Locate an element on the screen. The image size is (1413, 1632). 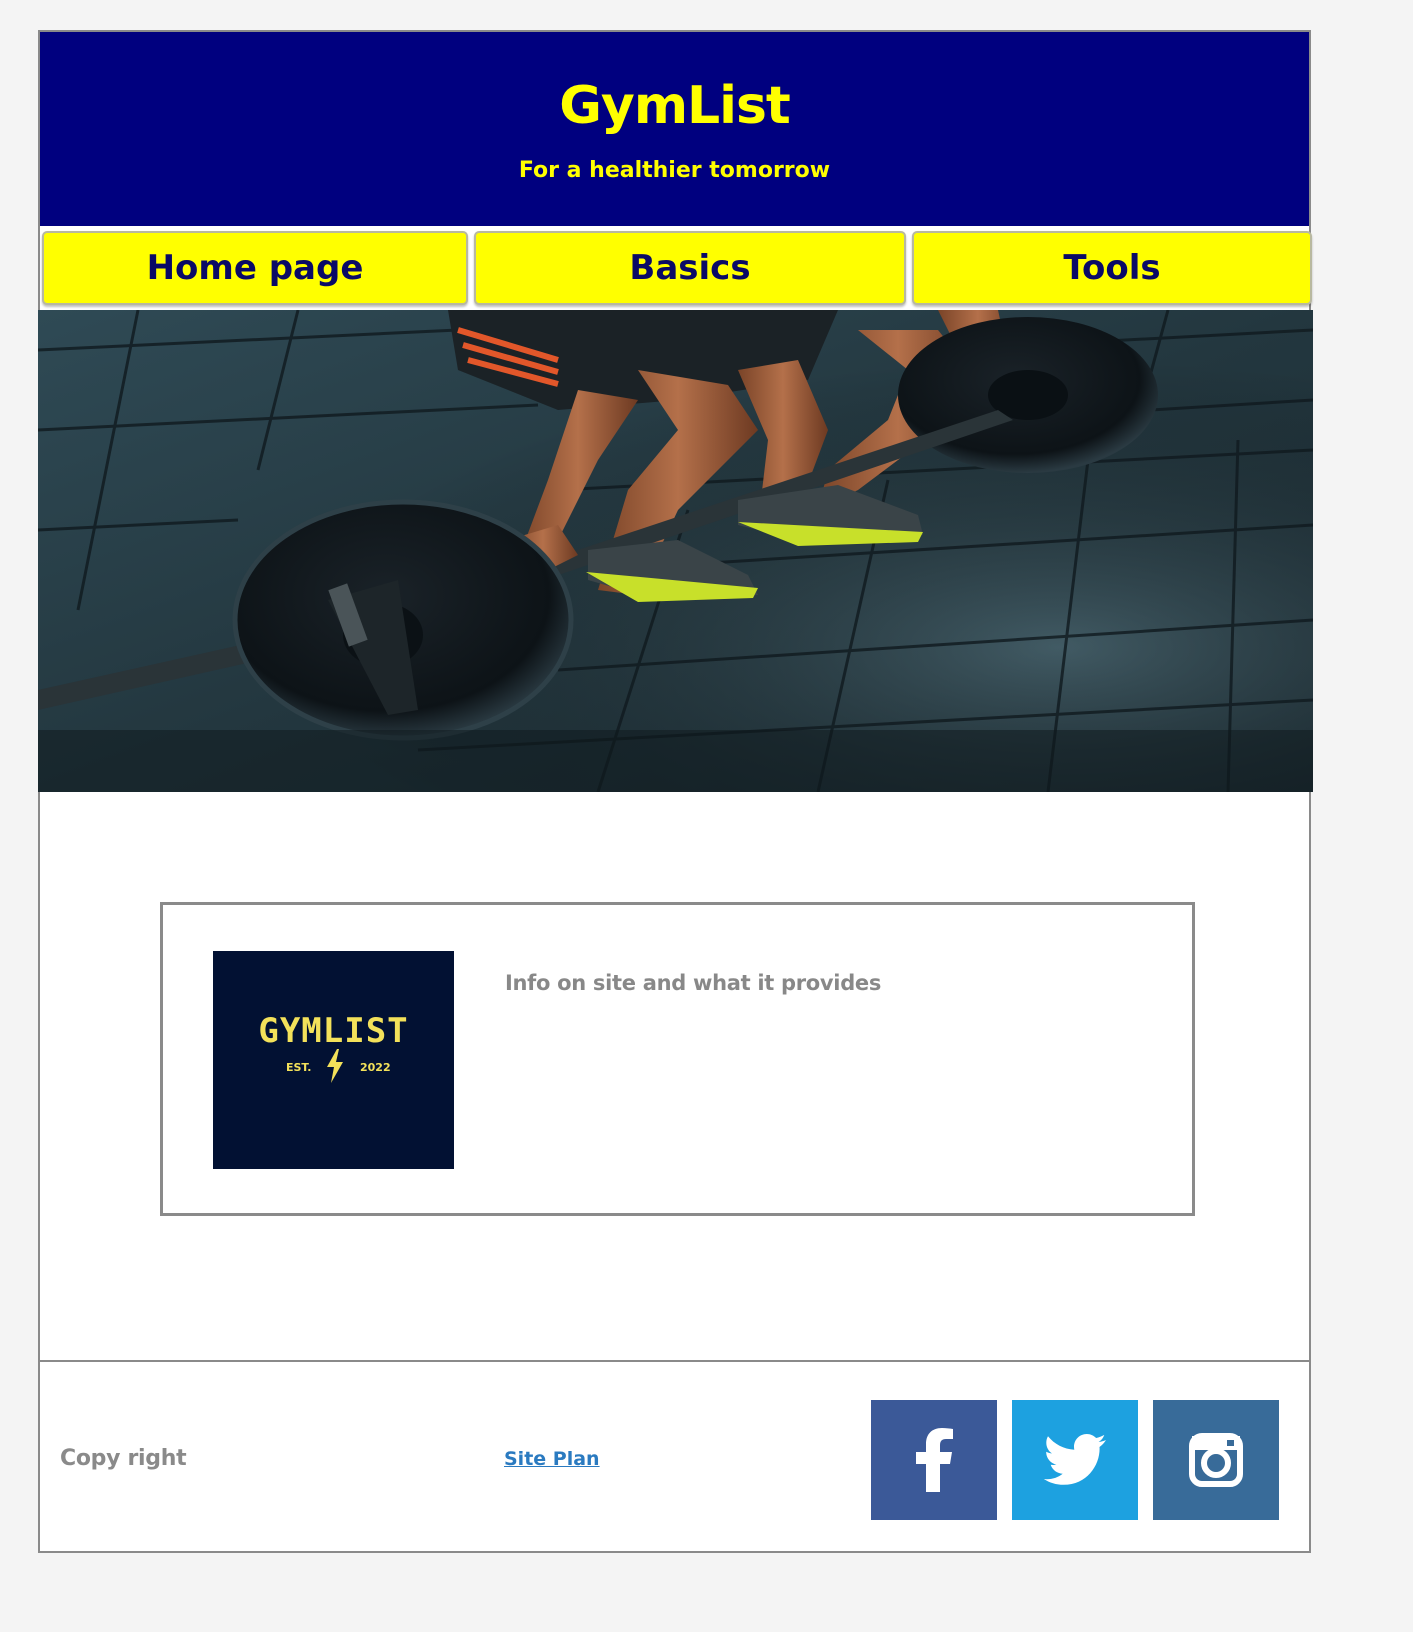
logo-est-label: EST. is located at coordinates (299, 1067).